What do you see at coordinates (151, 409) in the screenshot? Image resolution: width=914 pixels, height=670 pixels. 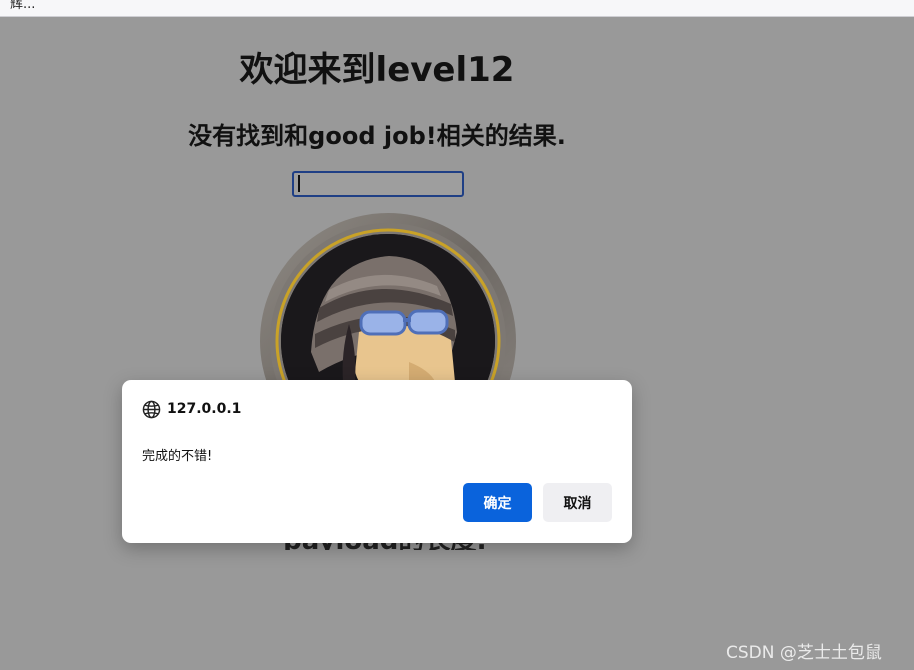 I see `globe-icon` at bounding box center [151, 409].